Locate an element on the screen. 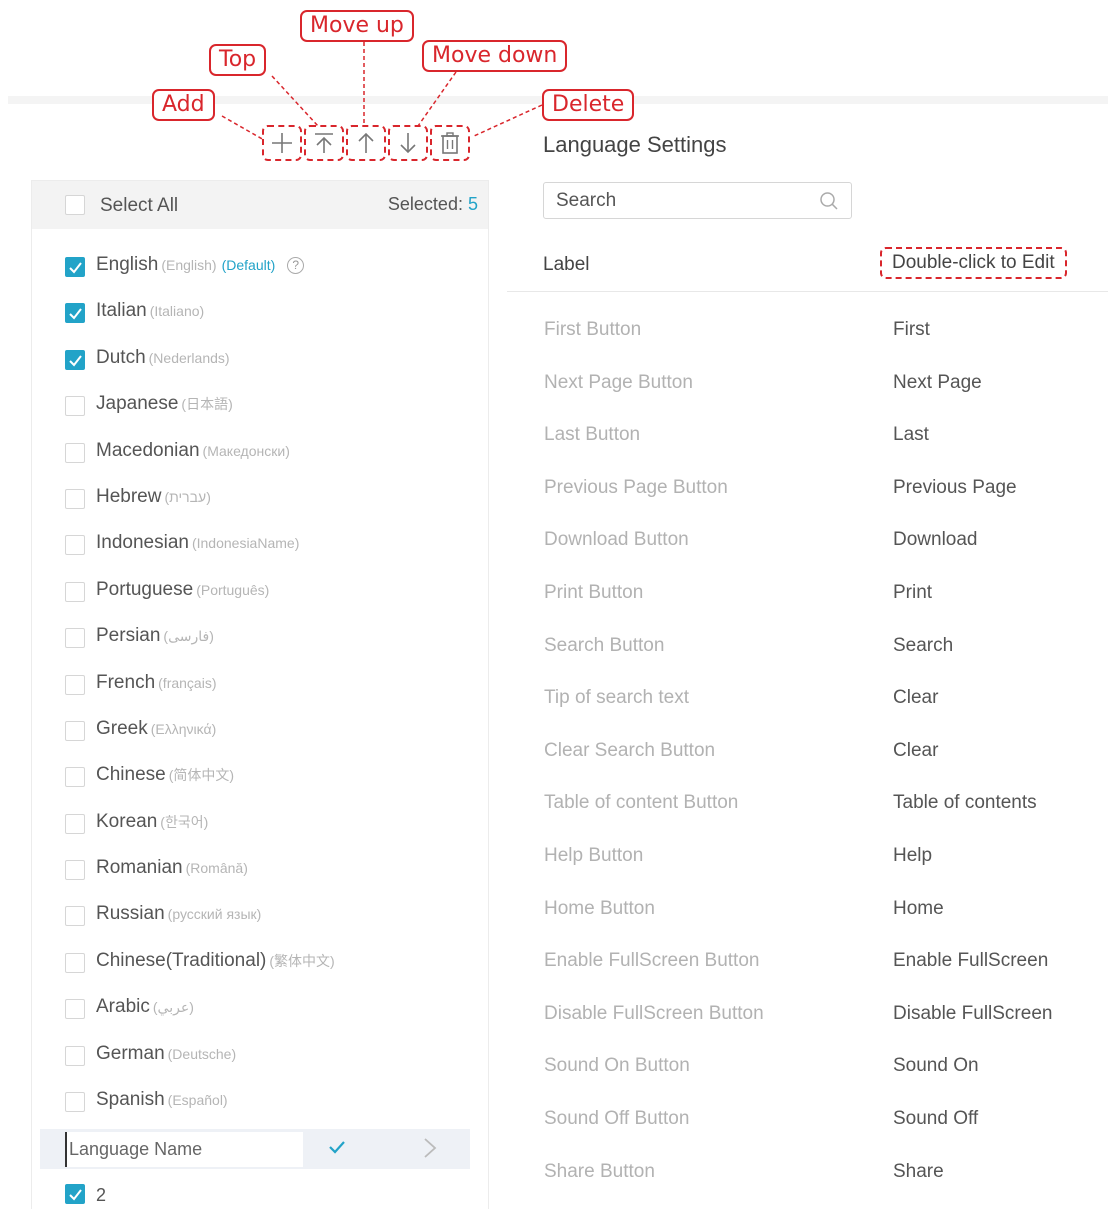 Image resolution: width=1108 pixels, height=1209 pixels. trash-icon is located at coordinates (450, 143).